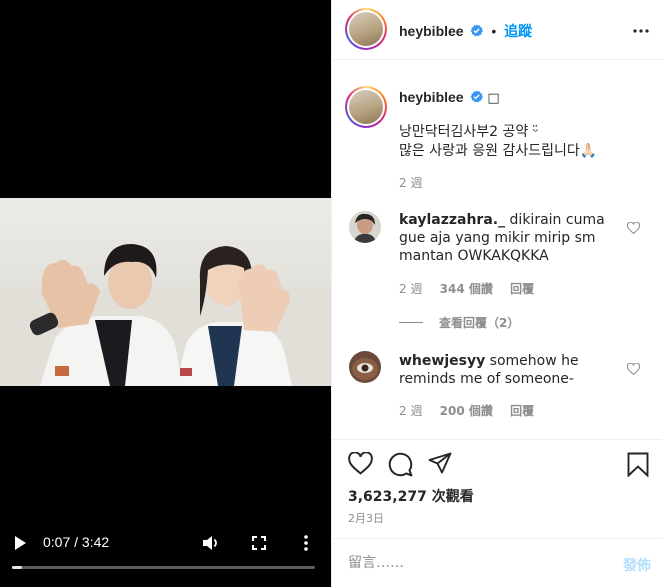 The height and width of the screenshot is (587, 662). What do you see at coordinates (469, 132) in the screenshot?
I see `caption-line-1: 낭만닥터김사부2 공약 ᵕ̈` at bounding box center [469, 132].